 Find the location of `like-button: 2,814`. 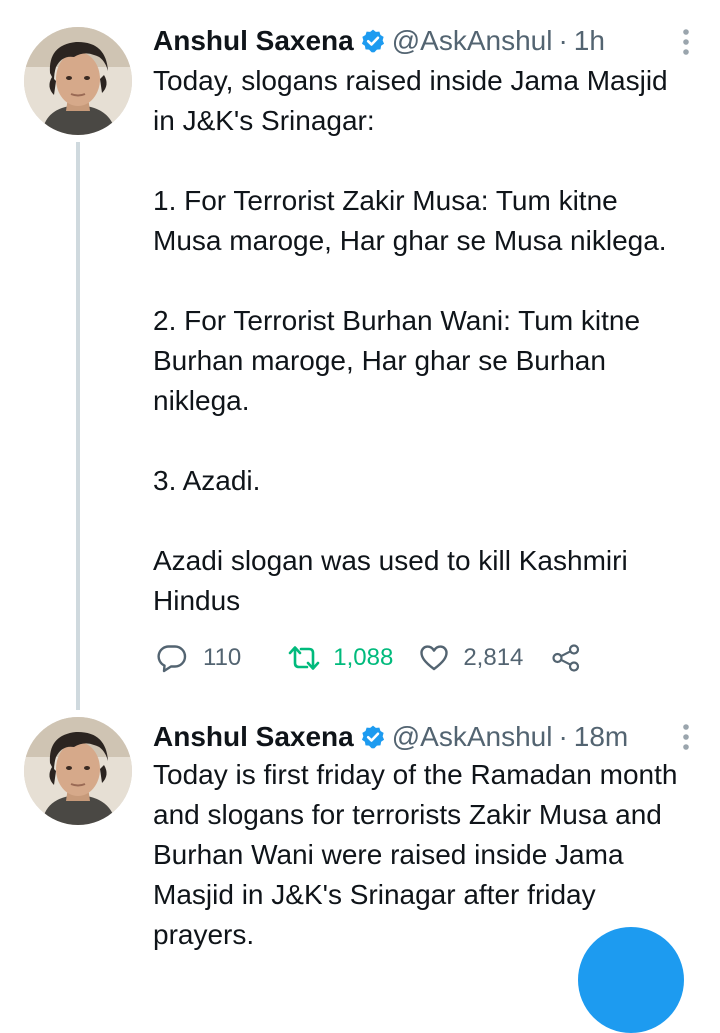

like-button: 2,814 is located at coordinates (471, 658).